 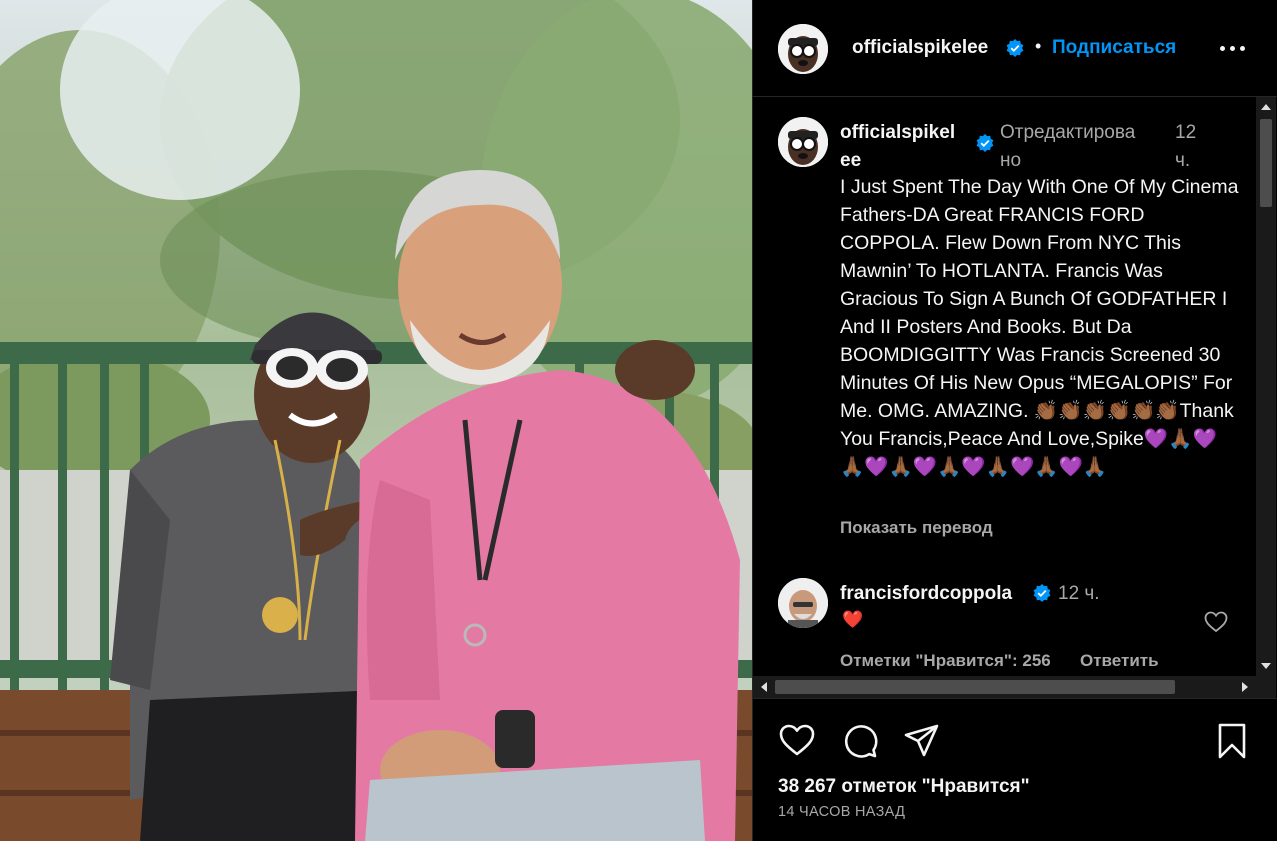 What do you see at coordinates (898, 132) in the screenshot?
I see `caption-username-line1: officialspikel` at bounding box center [898, 132].